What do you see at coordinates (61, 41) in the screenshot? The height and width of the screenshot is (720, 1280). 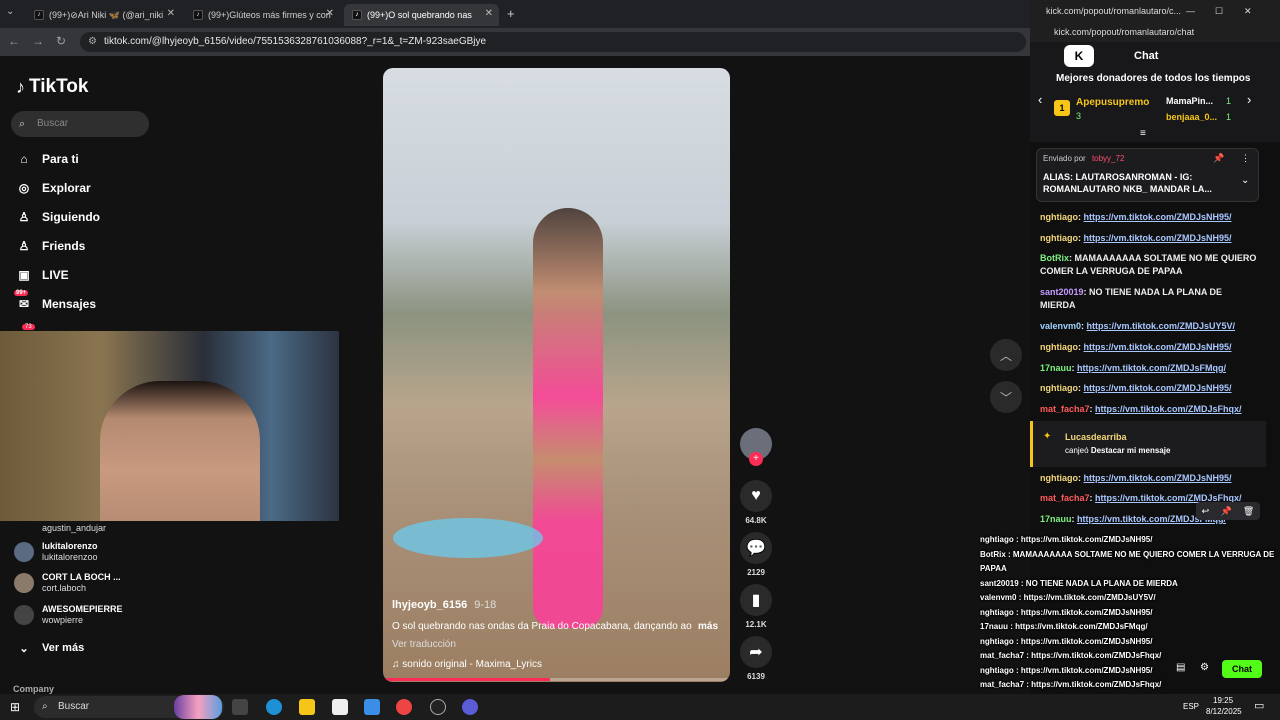 I see `reload-icon: ↻` at bounding box center [61, 41].